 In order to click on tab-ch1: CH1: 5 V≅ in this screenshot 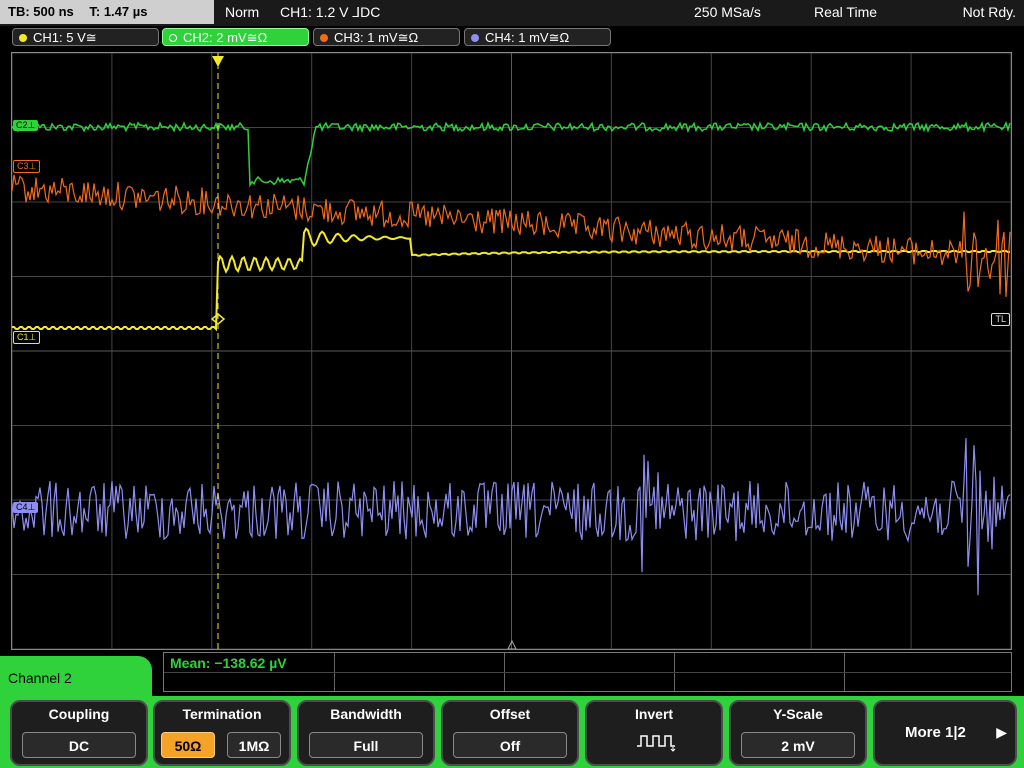, I will do `click(85, 37)`.